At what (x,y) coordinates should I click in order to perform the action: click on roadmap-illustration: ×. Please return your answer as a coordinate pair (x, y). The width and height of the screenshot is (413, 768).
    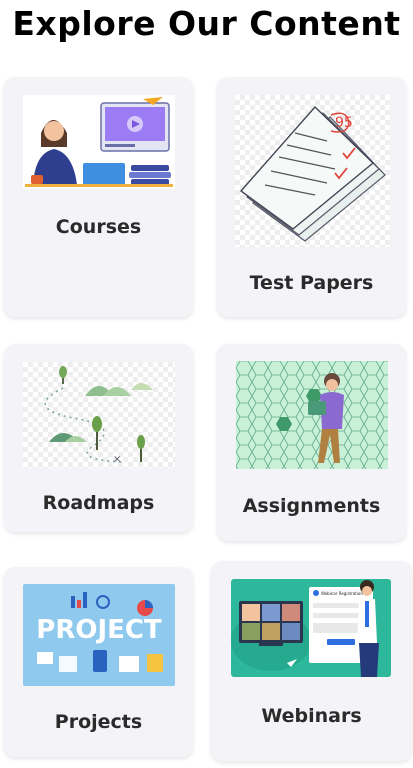
    Looking at the image, I should click on (99, 415).